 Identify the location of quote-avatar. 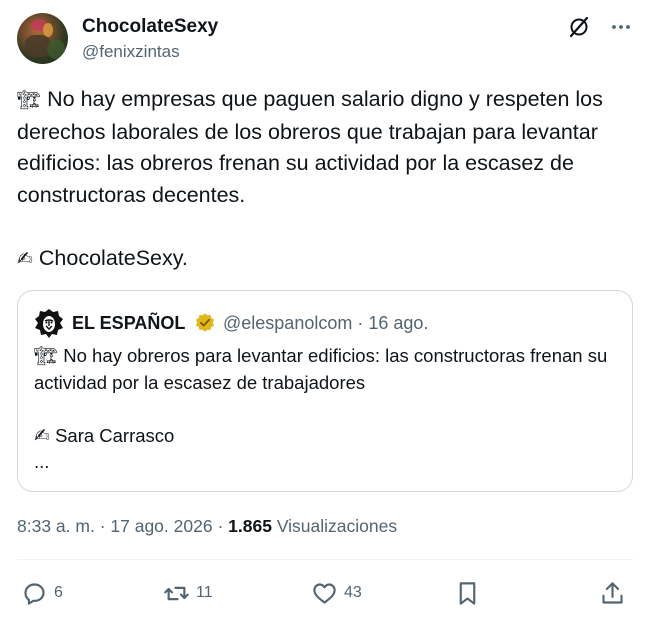
(49, 323).